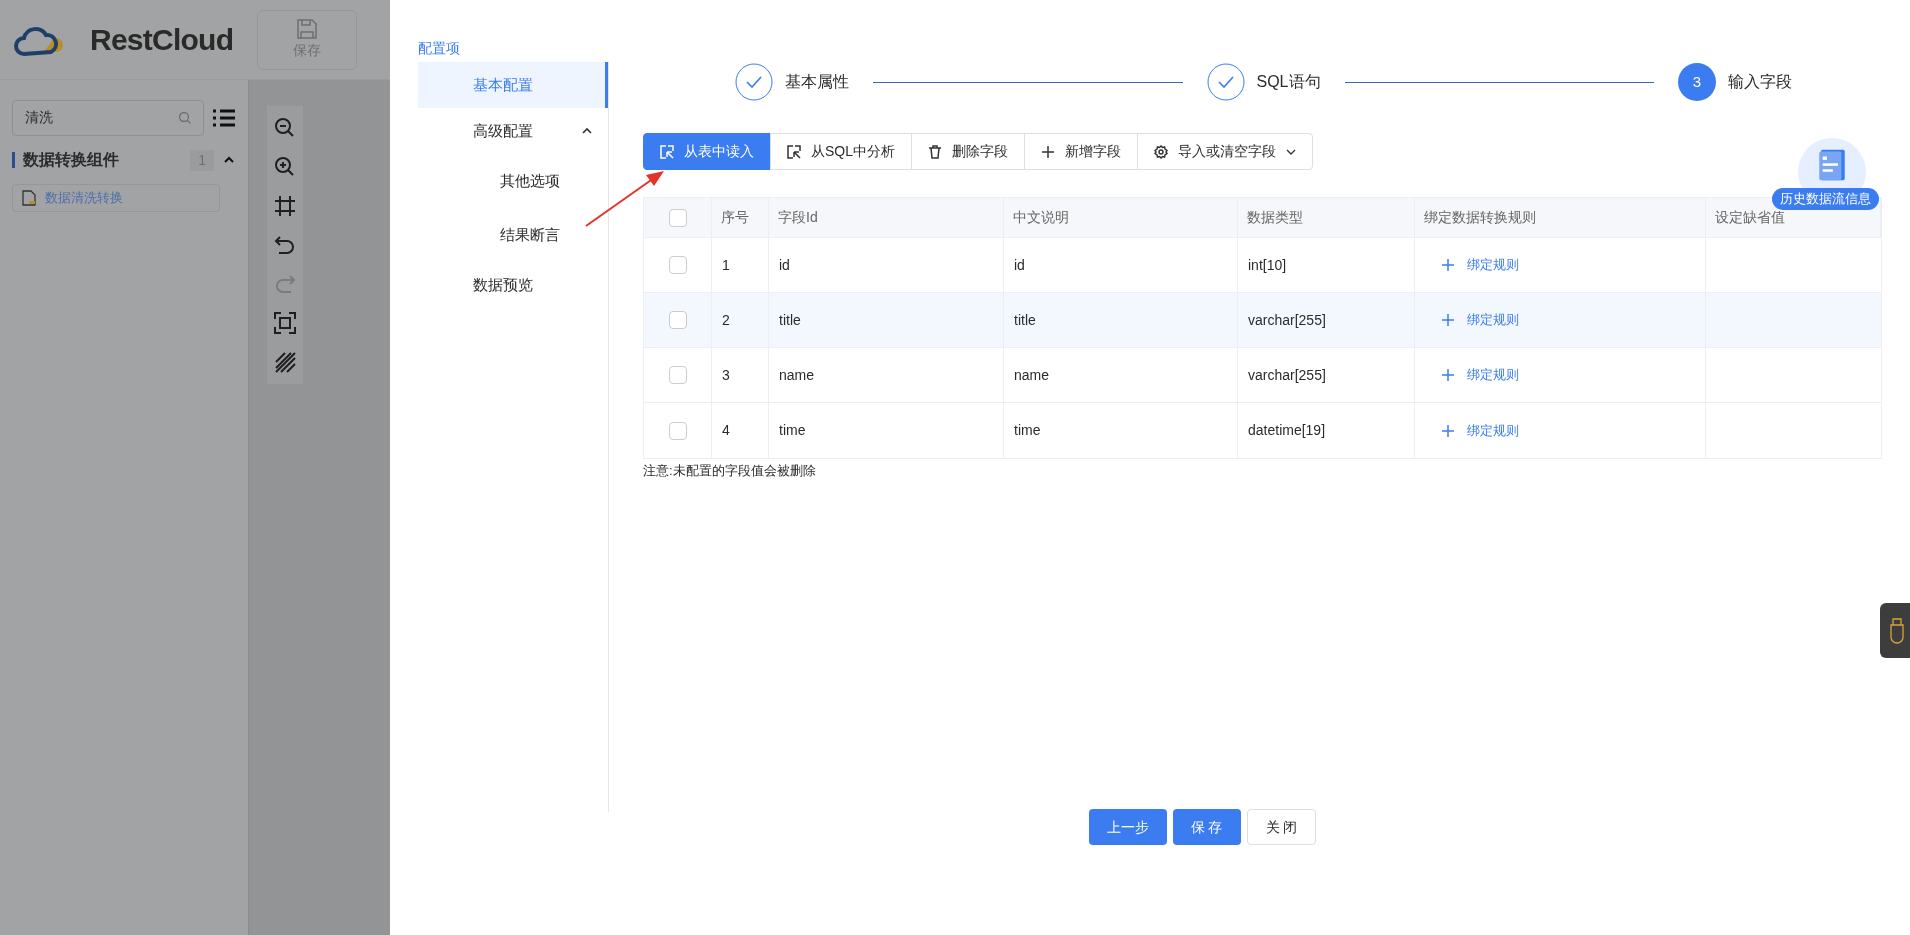  I want to click on toolbar-button: 从SQL中分析, so click(841, 151).